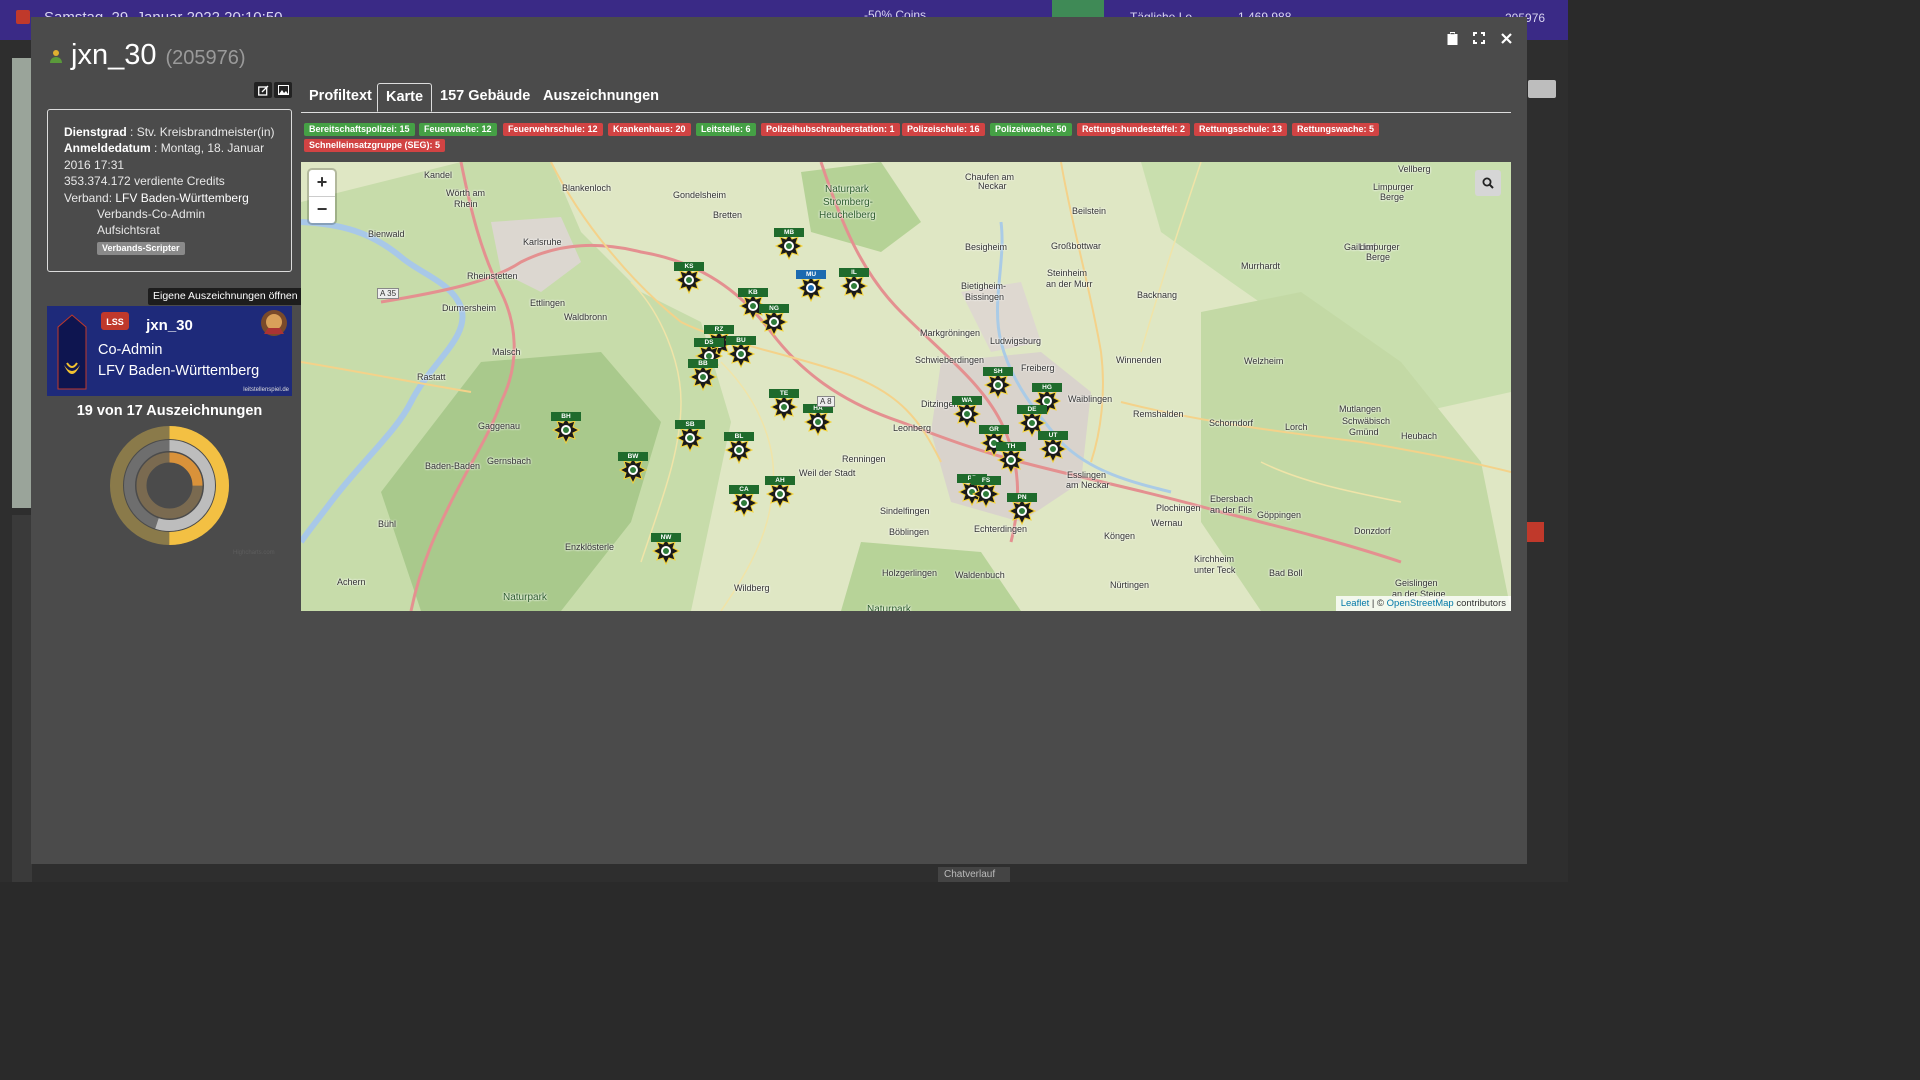 This screenshot has height=1080, width=1920. I want to click on map-place-label: Kandel, so click(438, 175).